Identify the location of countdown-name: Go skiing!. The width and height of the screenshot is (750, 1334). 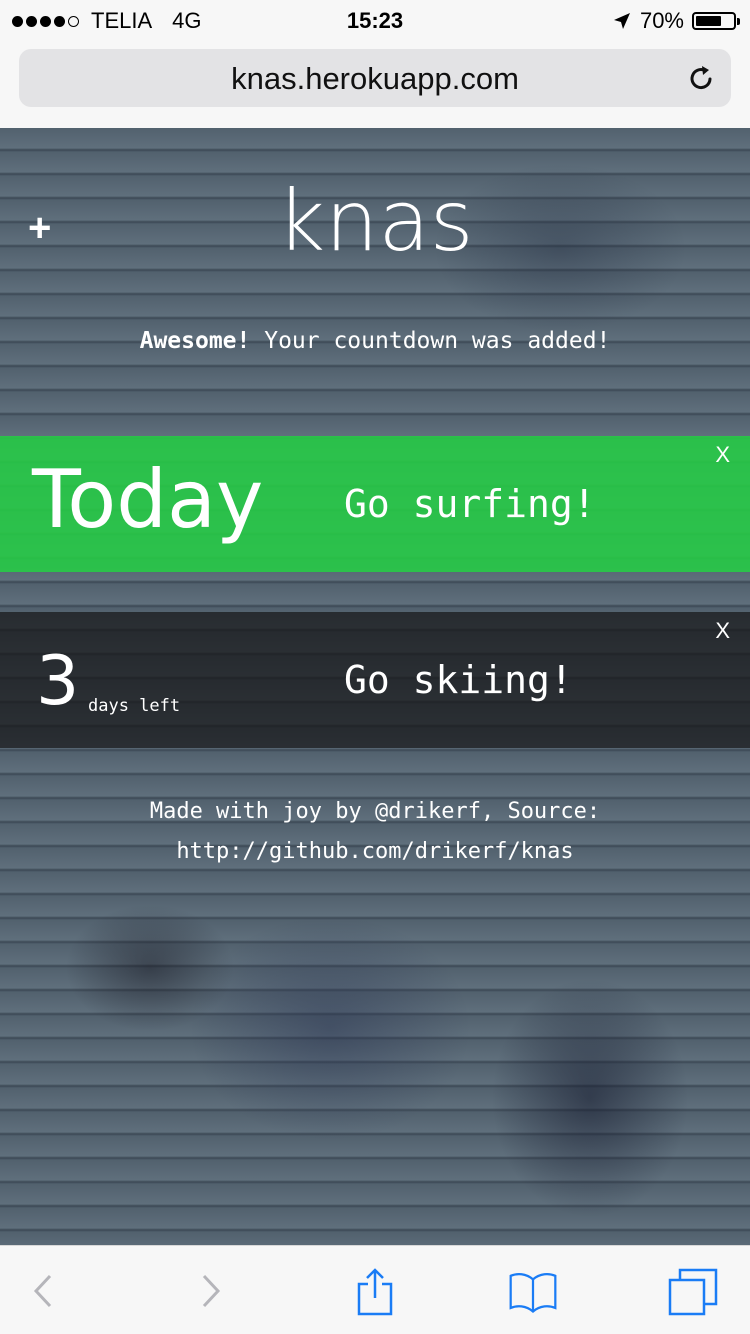
(458, 680).